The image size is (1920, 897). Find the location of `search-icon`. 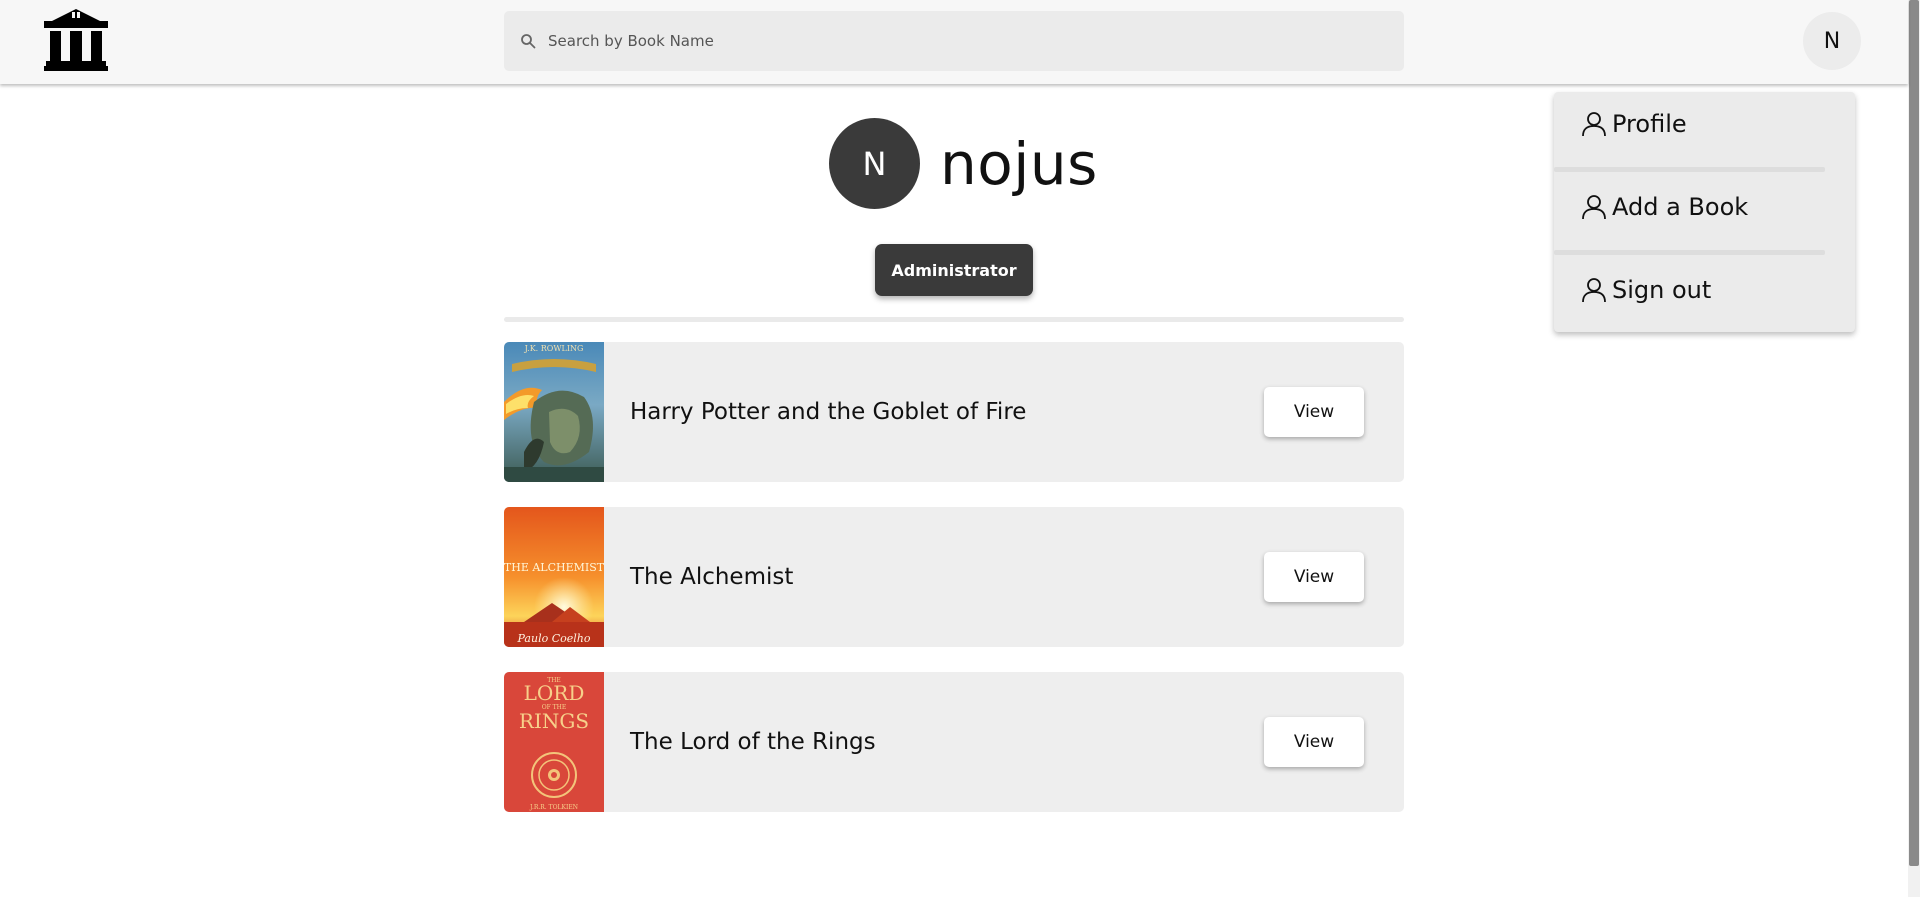

search-icon is located at coordinates (528, 41).